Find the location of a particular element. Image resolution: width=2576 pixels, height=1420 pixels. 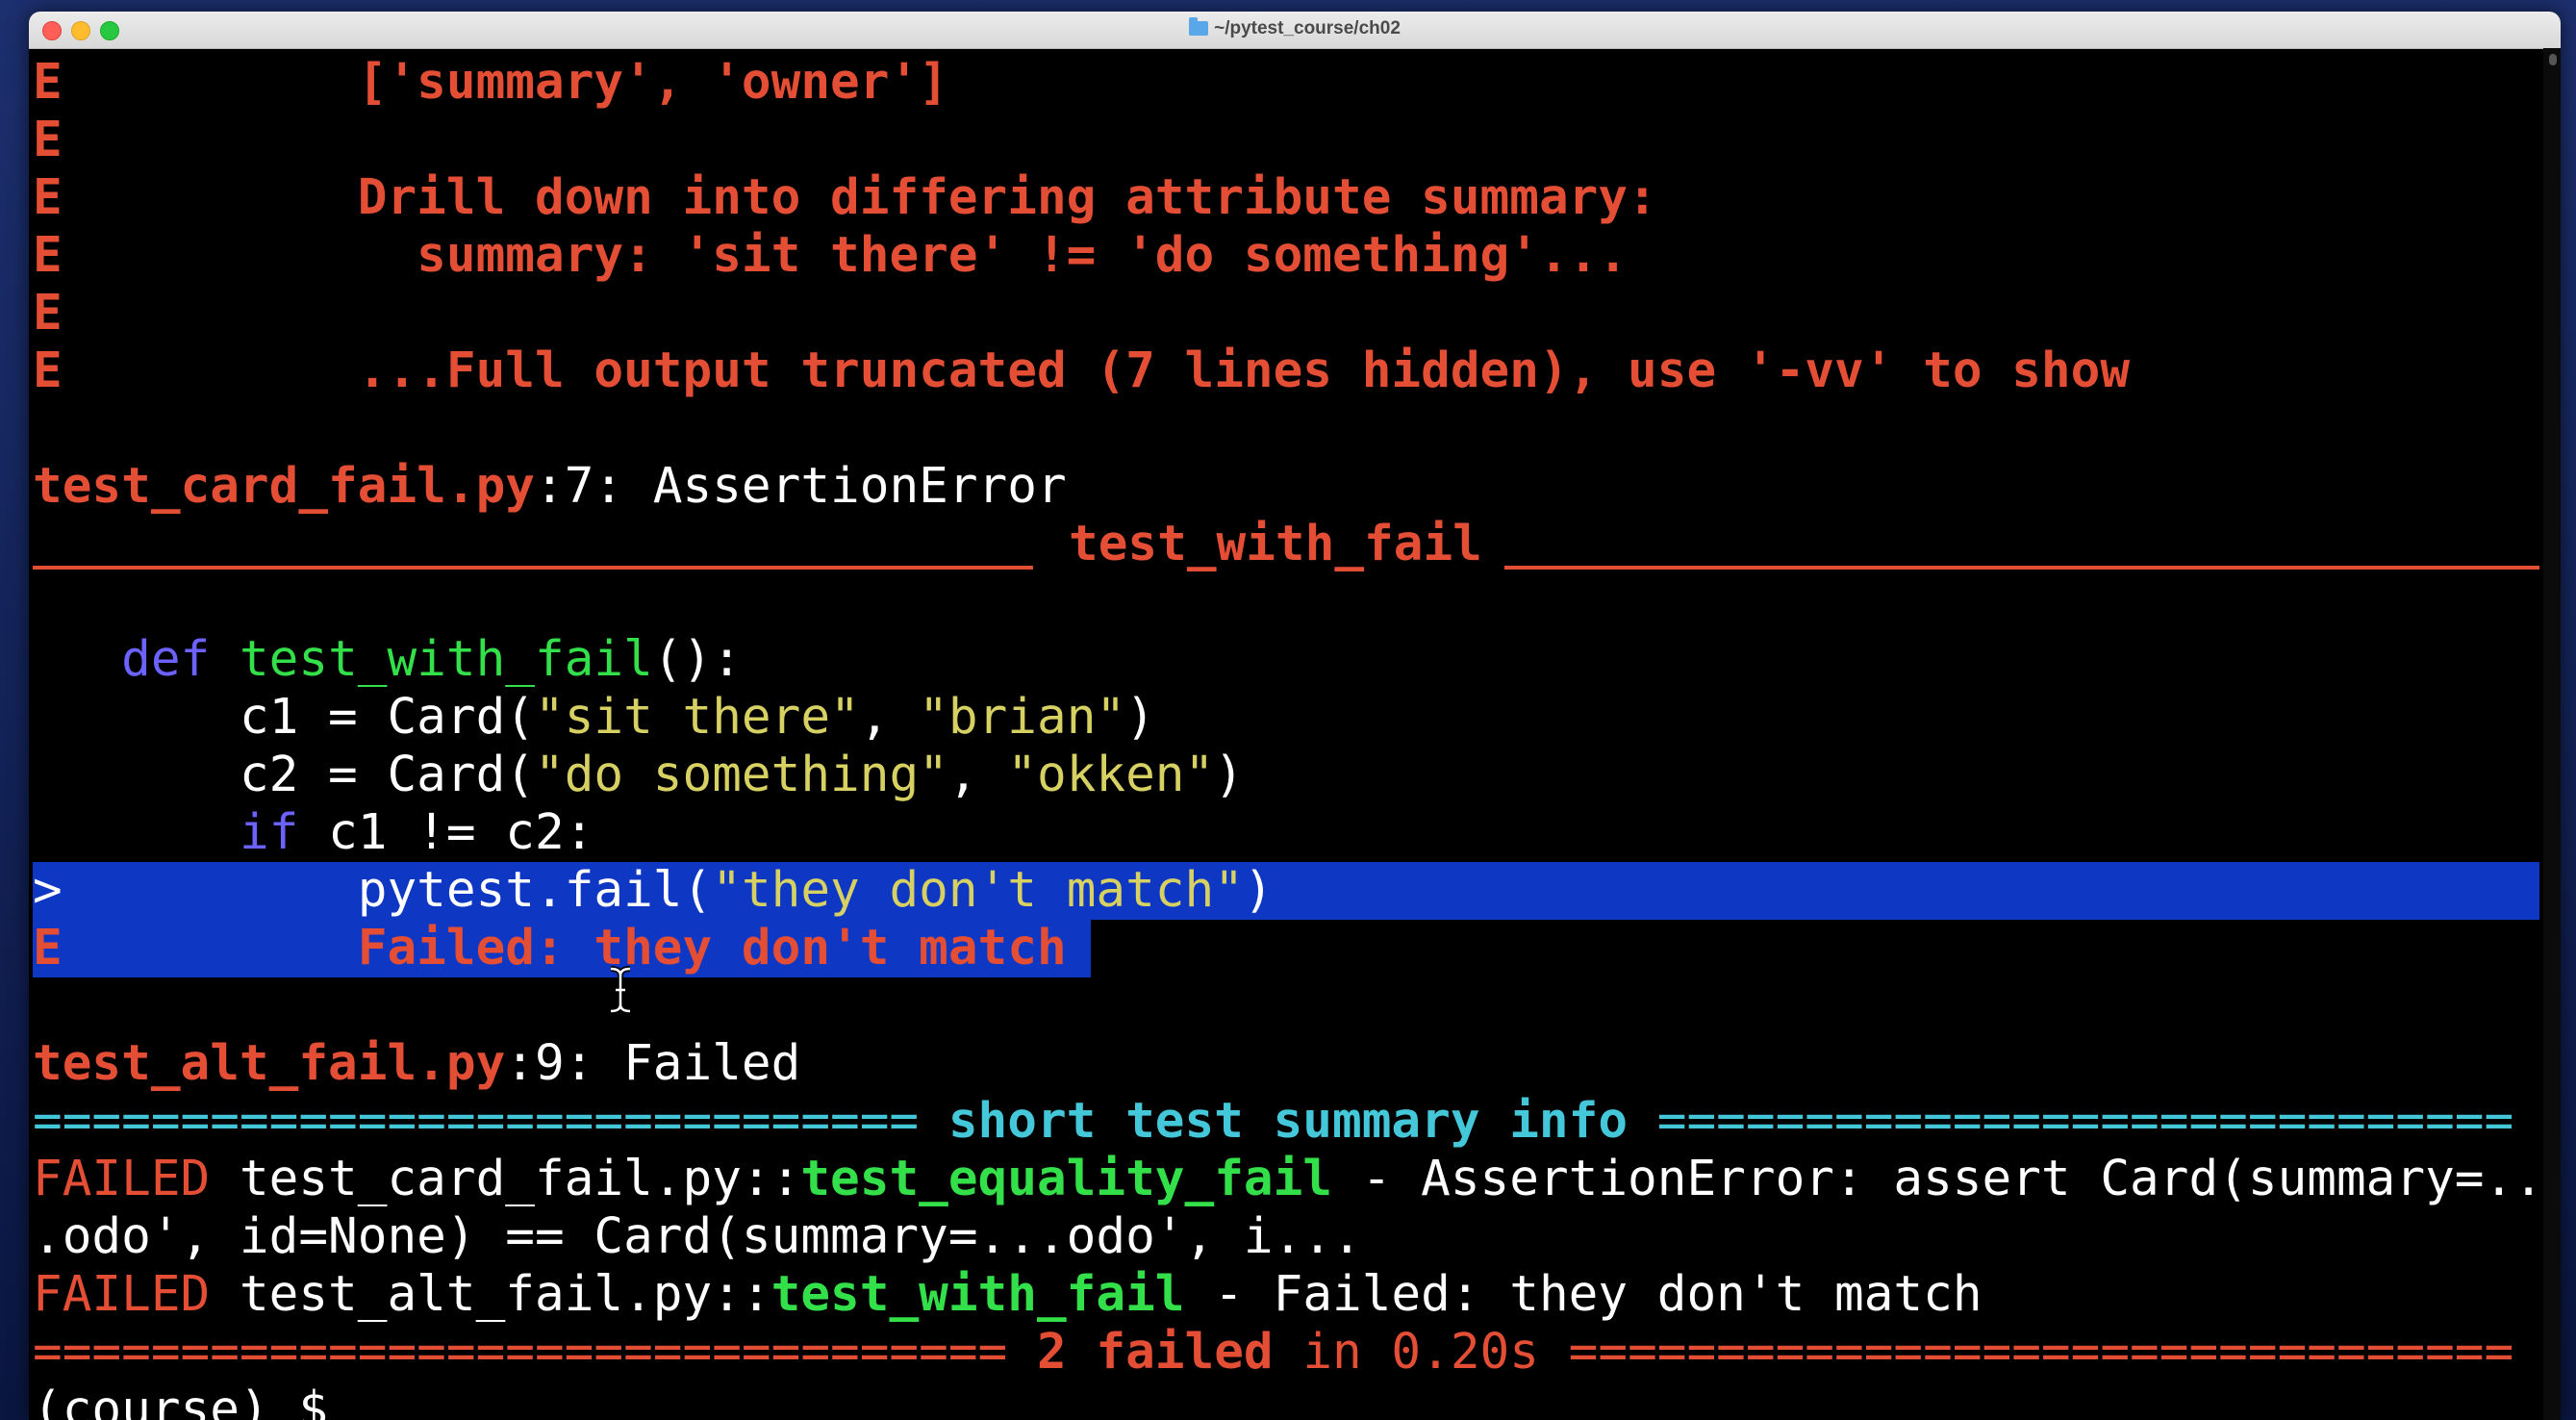

code-text: (): is located at coordinates (697, 659).